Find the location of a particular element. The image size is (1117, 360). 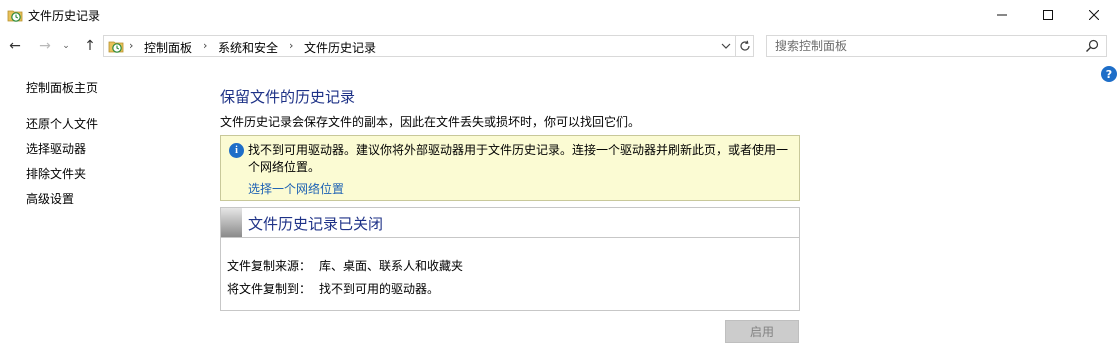

copy-source-value: 库、桌面、联系人和收藏夹 is located at coordinates (391, 266).